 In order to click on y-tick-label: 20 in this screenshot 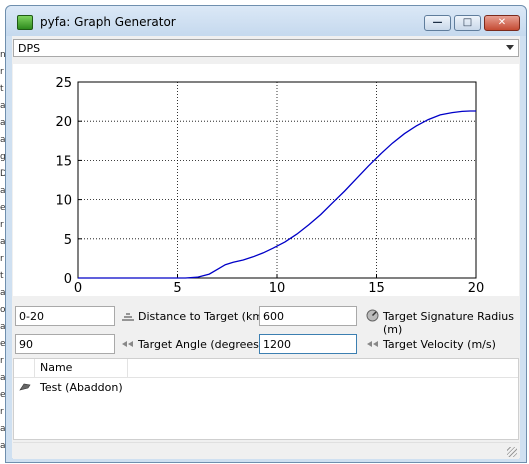, I will do `click(63, 122)`.